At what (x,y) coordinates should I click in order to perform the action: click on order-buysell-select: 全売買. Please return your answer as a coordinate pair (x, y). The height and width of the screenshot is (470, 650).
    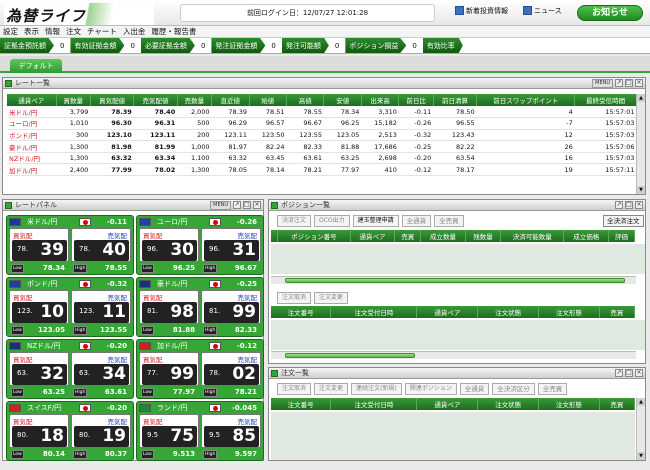
    Looking at the image, I should click on (552, 389).